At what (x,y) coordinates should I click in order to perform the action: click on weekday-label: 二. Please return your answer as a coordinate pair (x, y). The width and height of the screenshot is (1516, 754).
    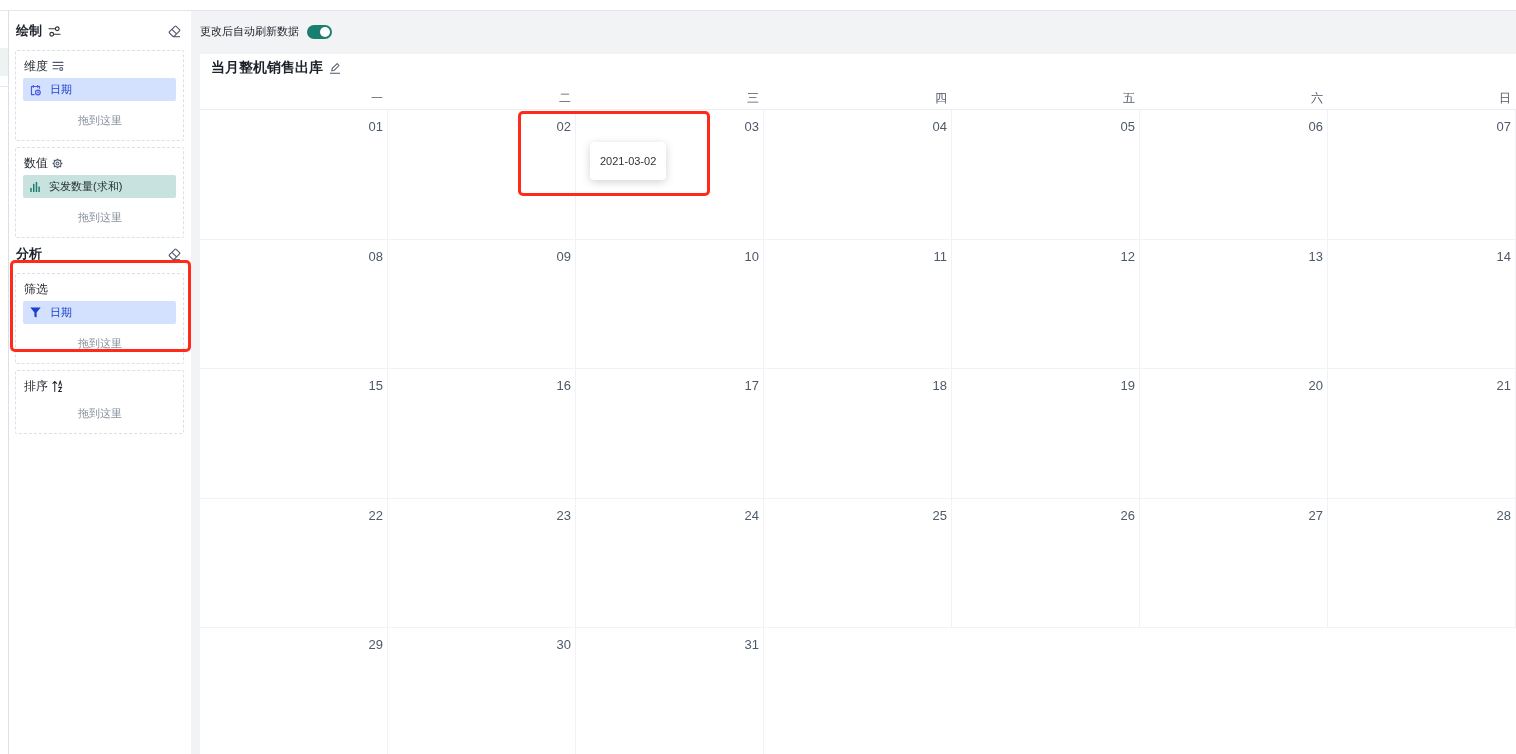
    Looking at the image, I should click on (565, 98).